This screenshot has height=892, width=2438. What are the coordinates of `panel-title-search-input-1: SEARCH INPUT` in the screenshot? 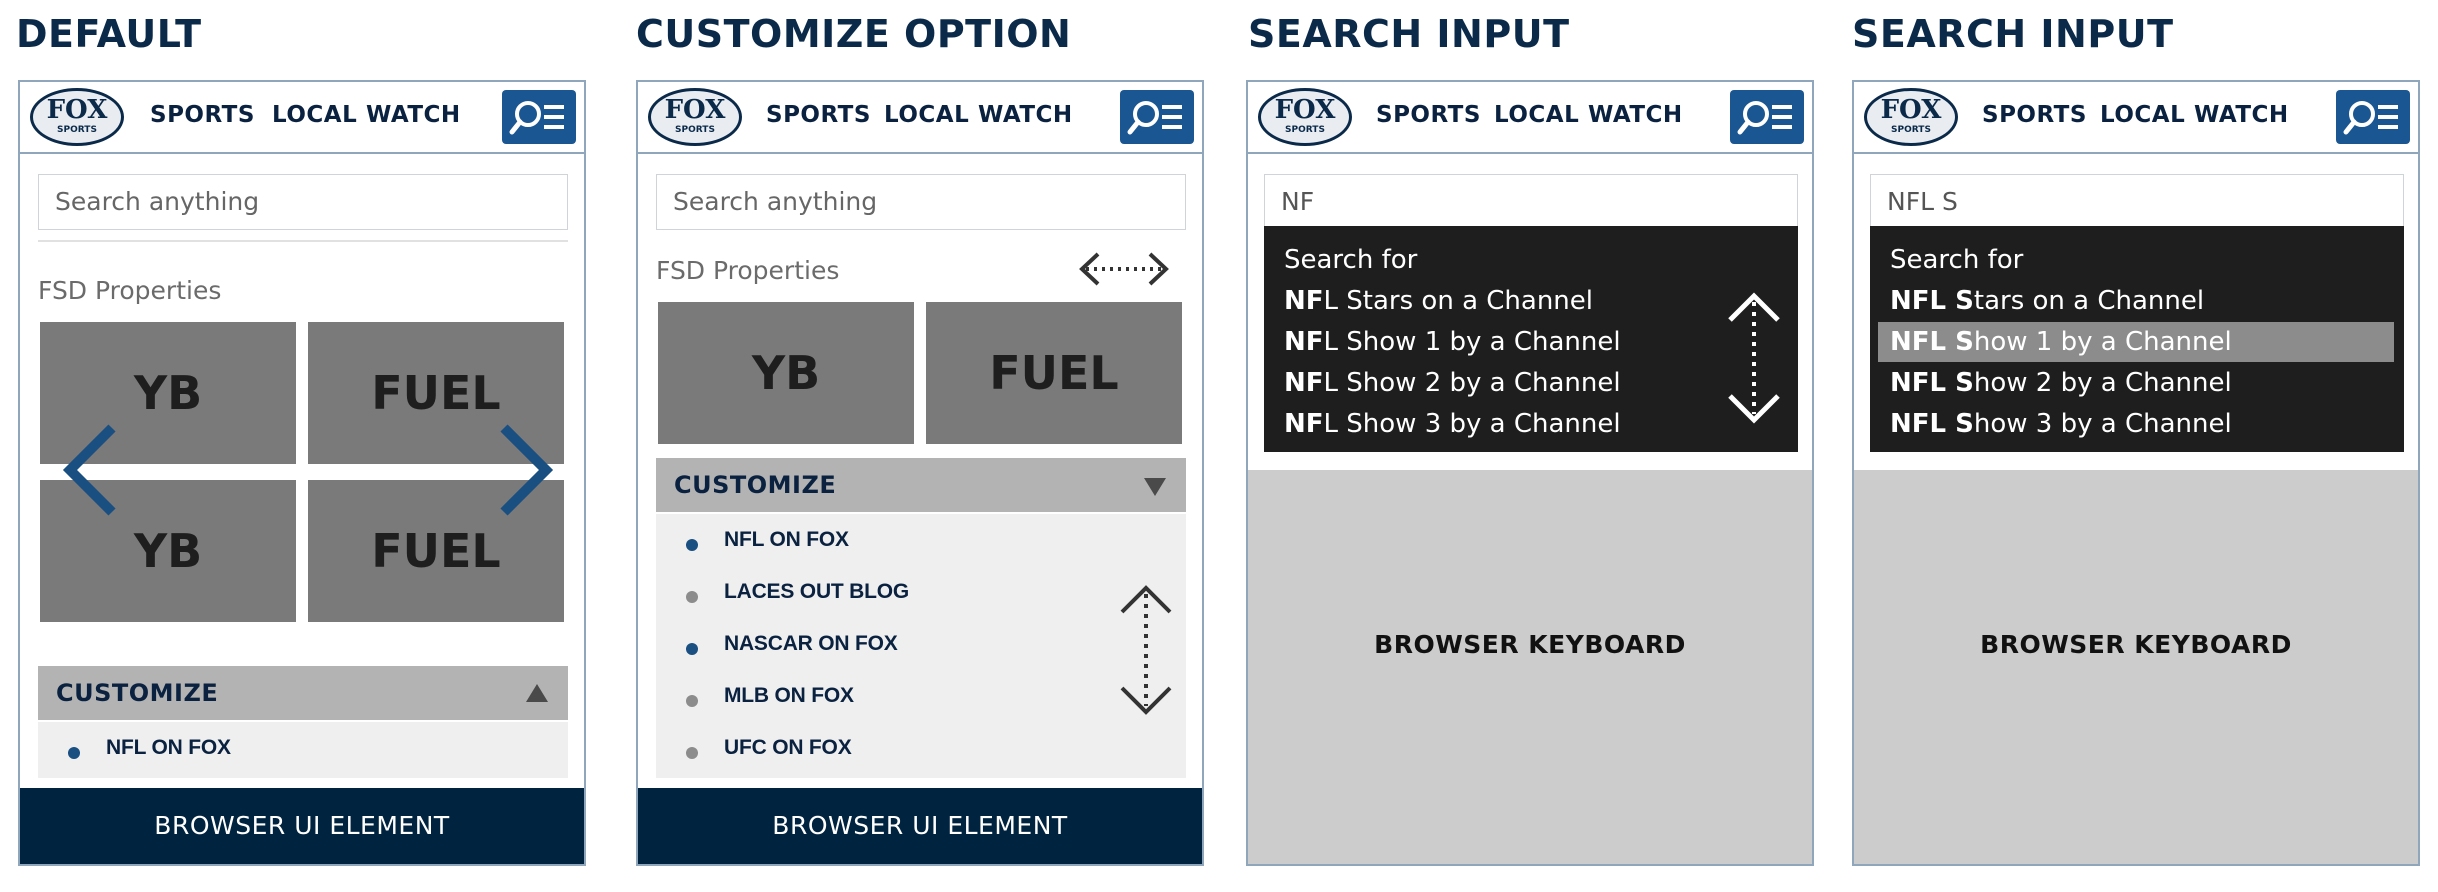 It's located at (1409, 34).